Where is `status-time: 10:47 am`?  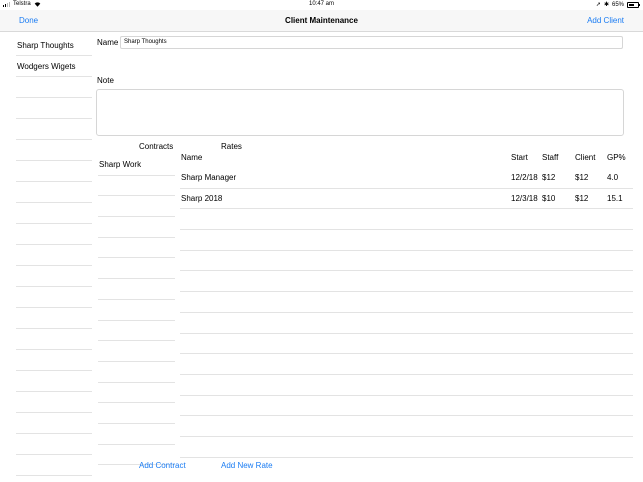 status-time: 10:47 am is located at coordinates (321, 4).